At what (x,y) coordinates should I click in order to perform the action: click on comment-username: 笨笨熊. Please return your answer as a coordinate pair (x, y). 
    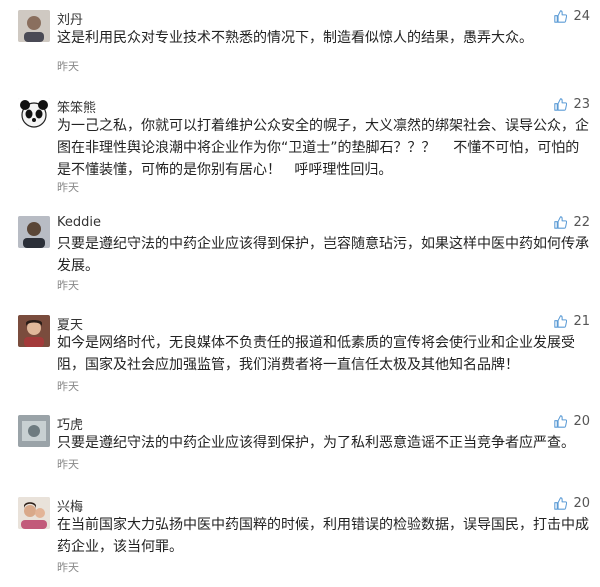
    Looking at the image, I should click on (76, 106).